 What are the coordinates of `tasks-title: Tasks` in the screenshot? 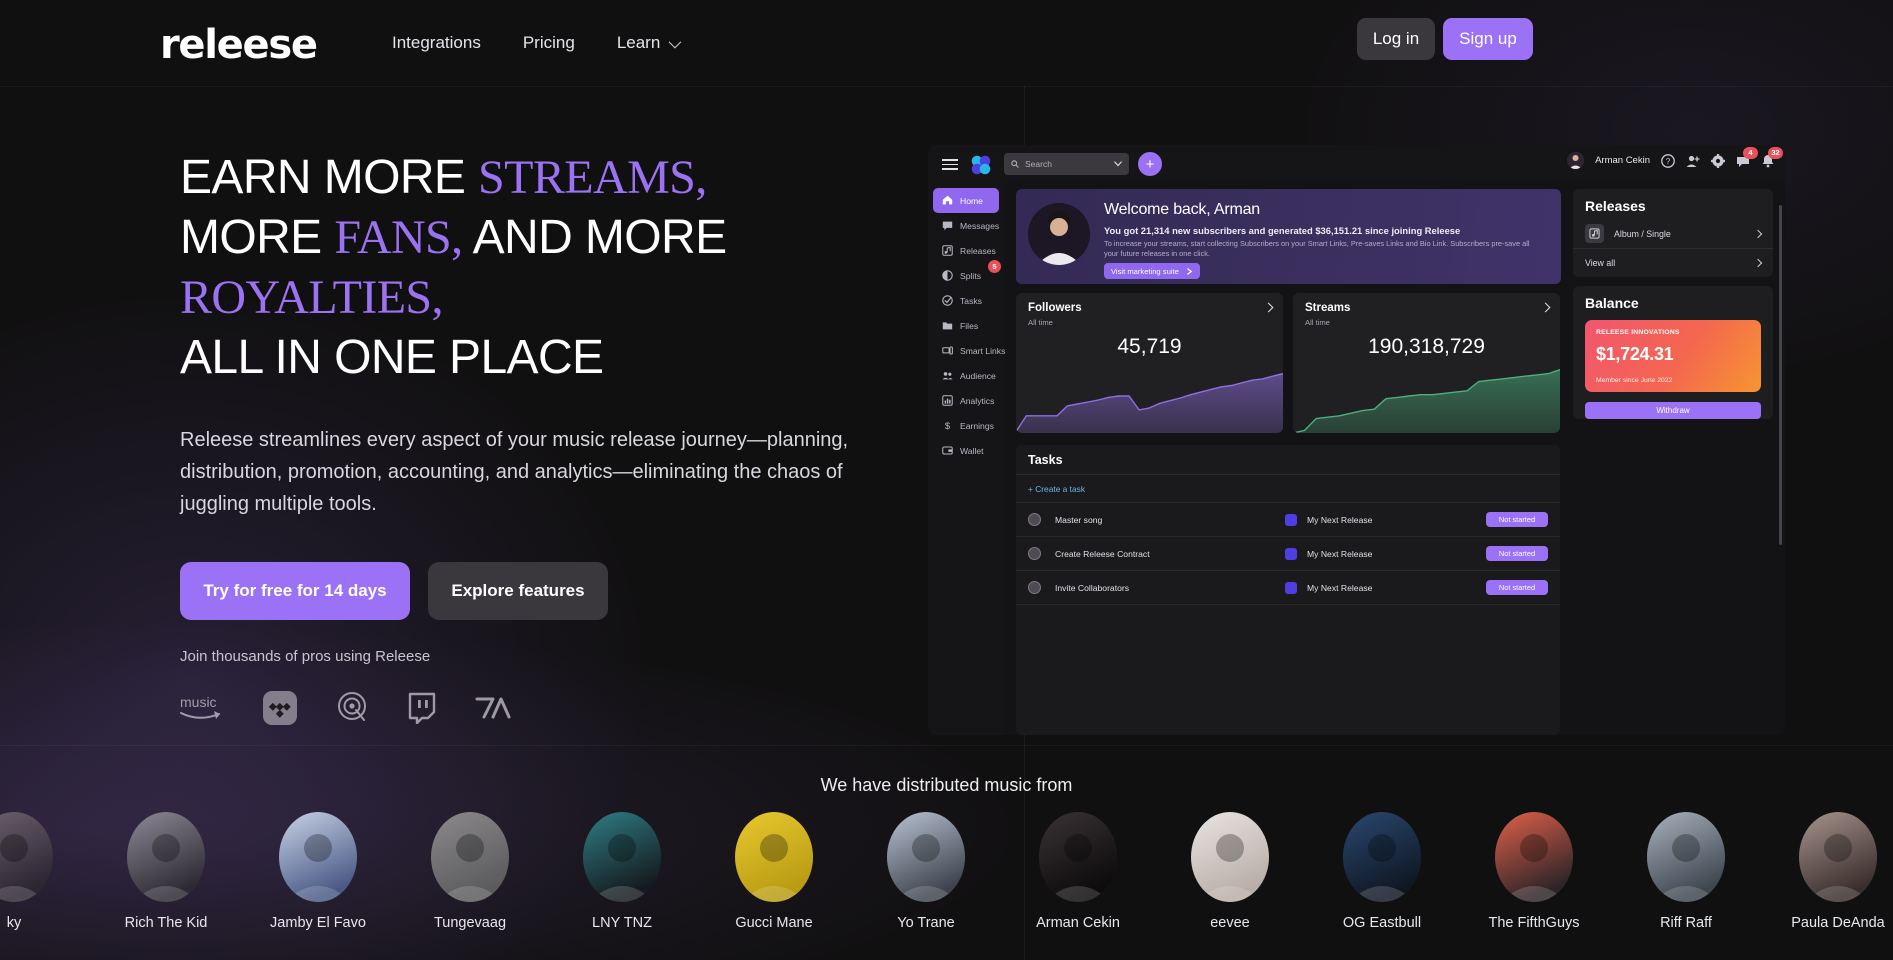 It's located at (1288, 460).